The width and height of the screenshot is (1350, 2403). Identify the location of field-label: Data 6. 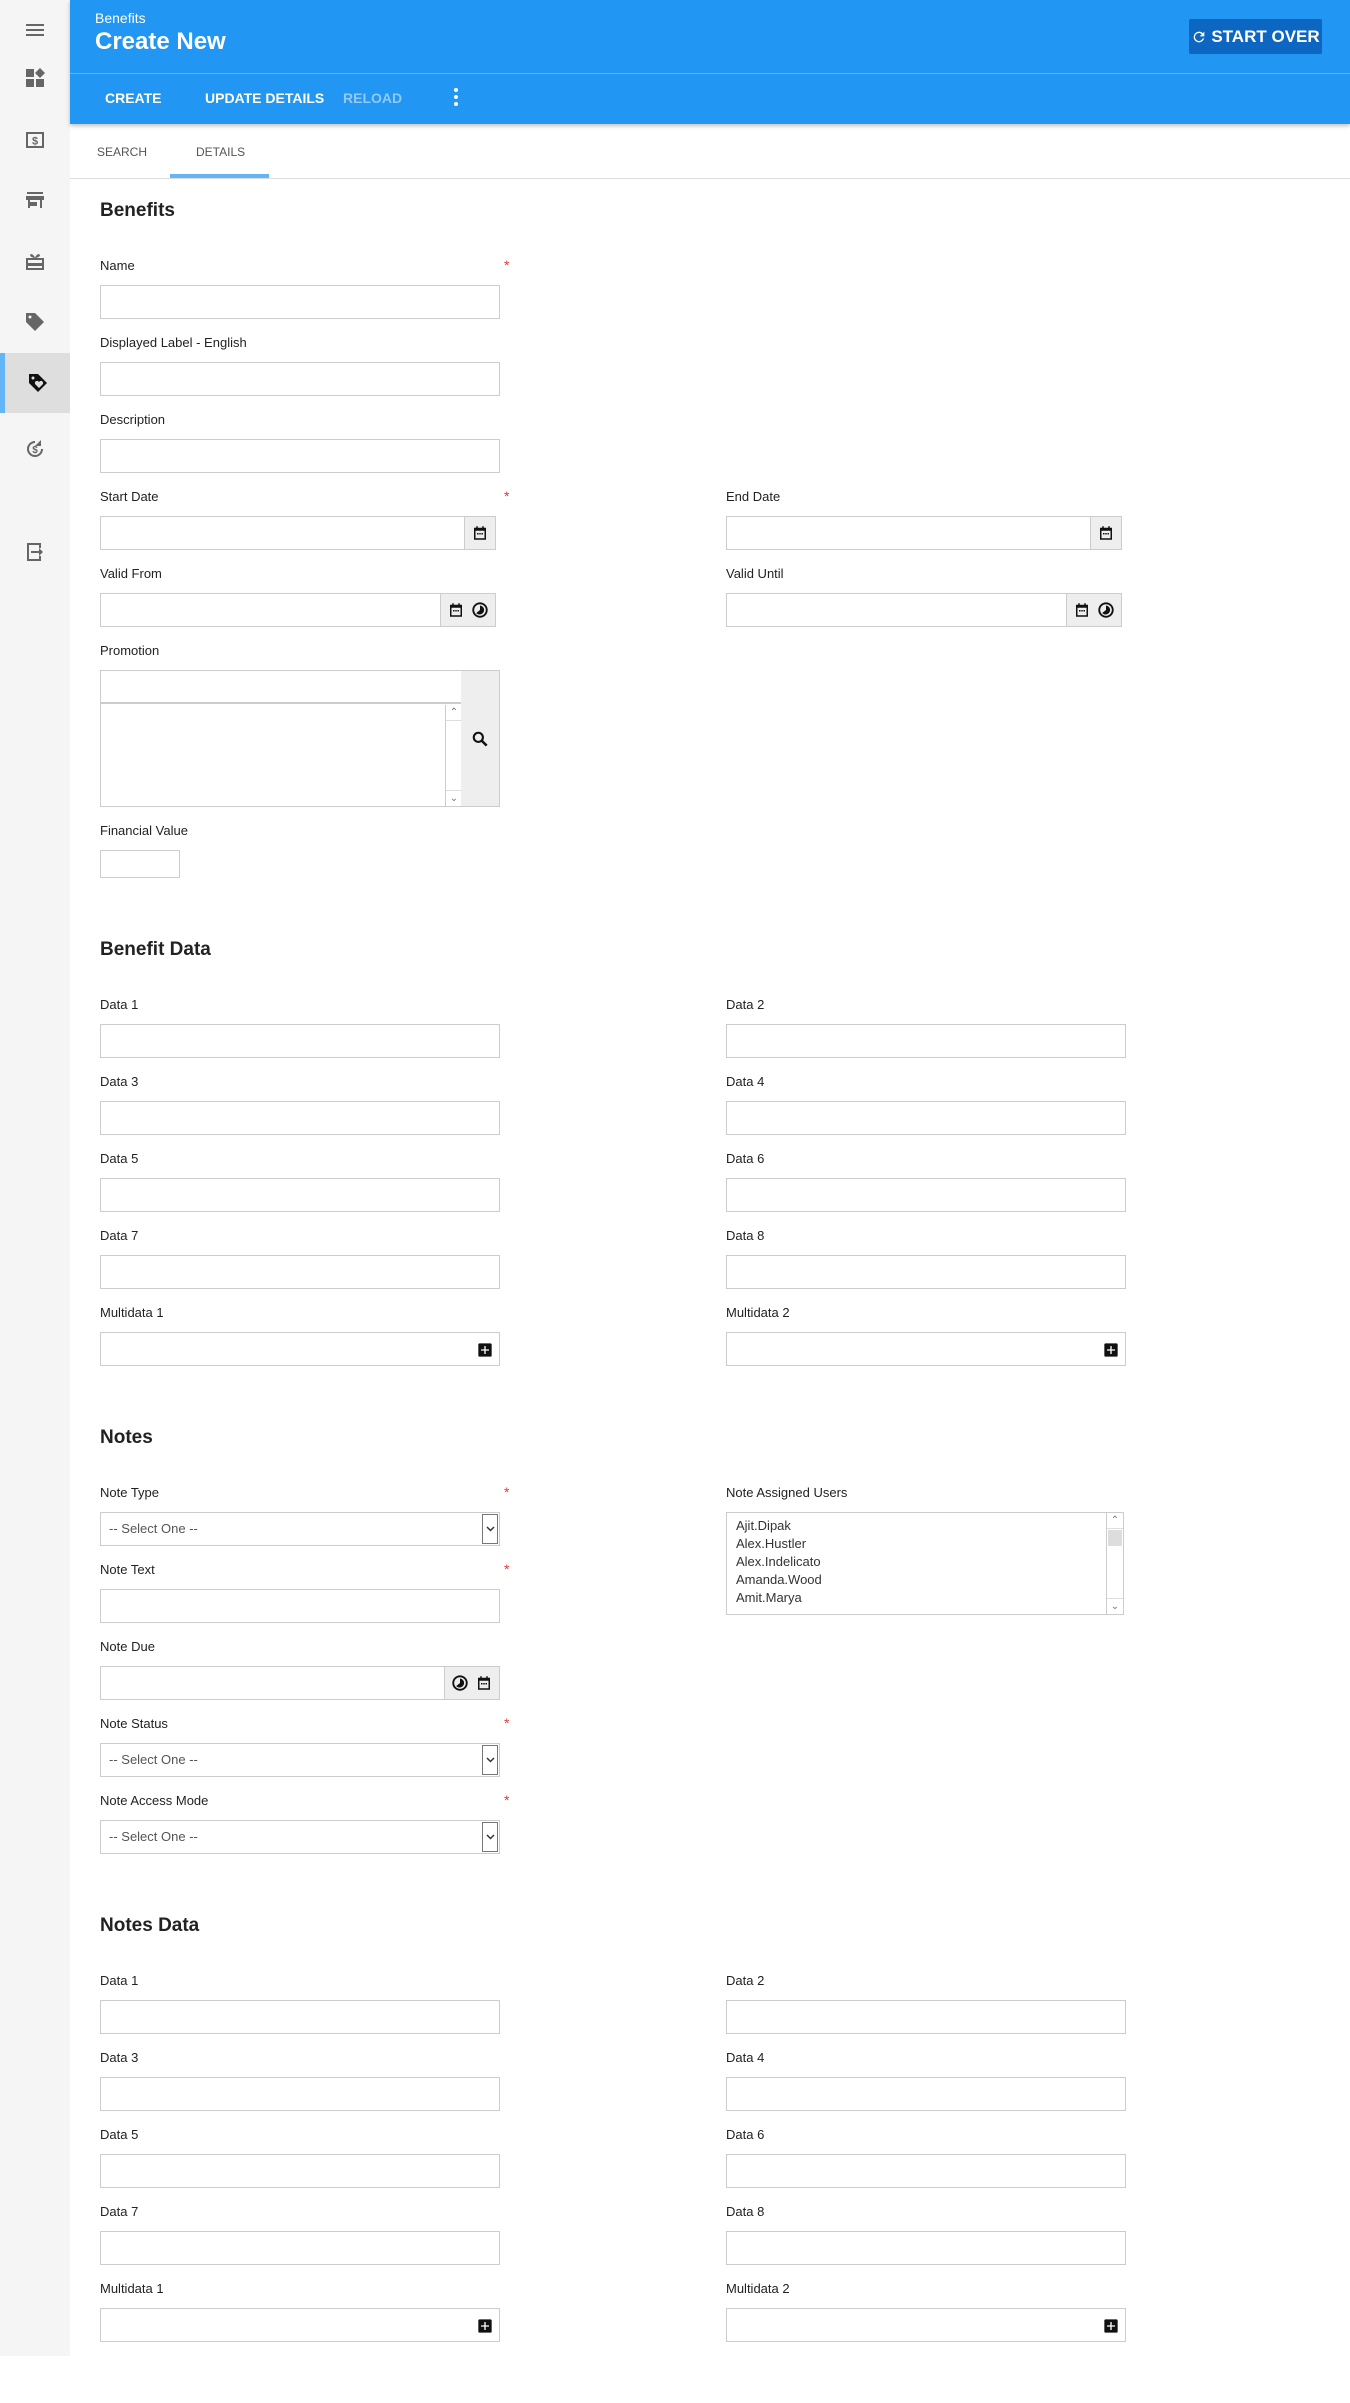
(745, 2134).